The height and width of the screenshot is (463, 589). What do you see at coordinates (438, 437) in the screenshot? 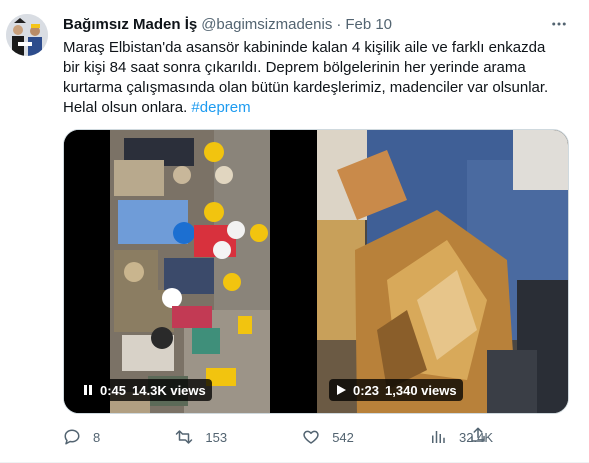
I see `analytics-icon` at bounding box center [438, 437].